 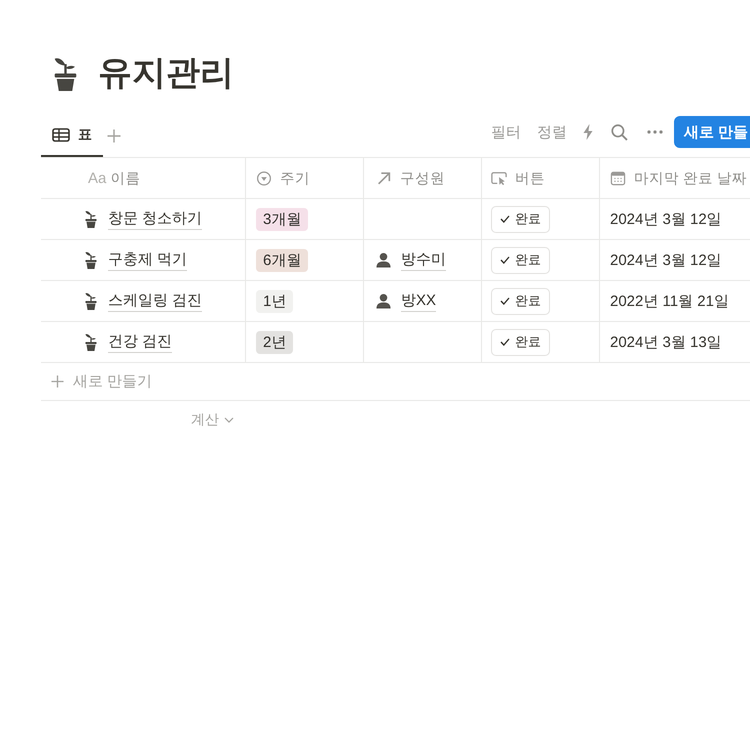 What do you see at coordinates (97, 178) in the screenshot?
I see `text-type-glyph: Aa` at bounding box center [97, 178].